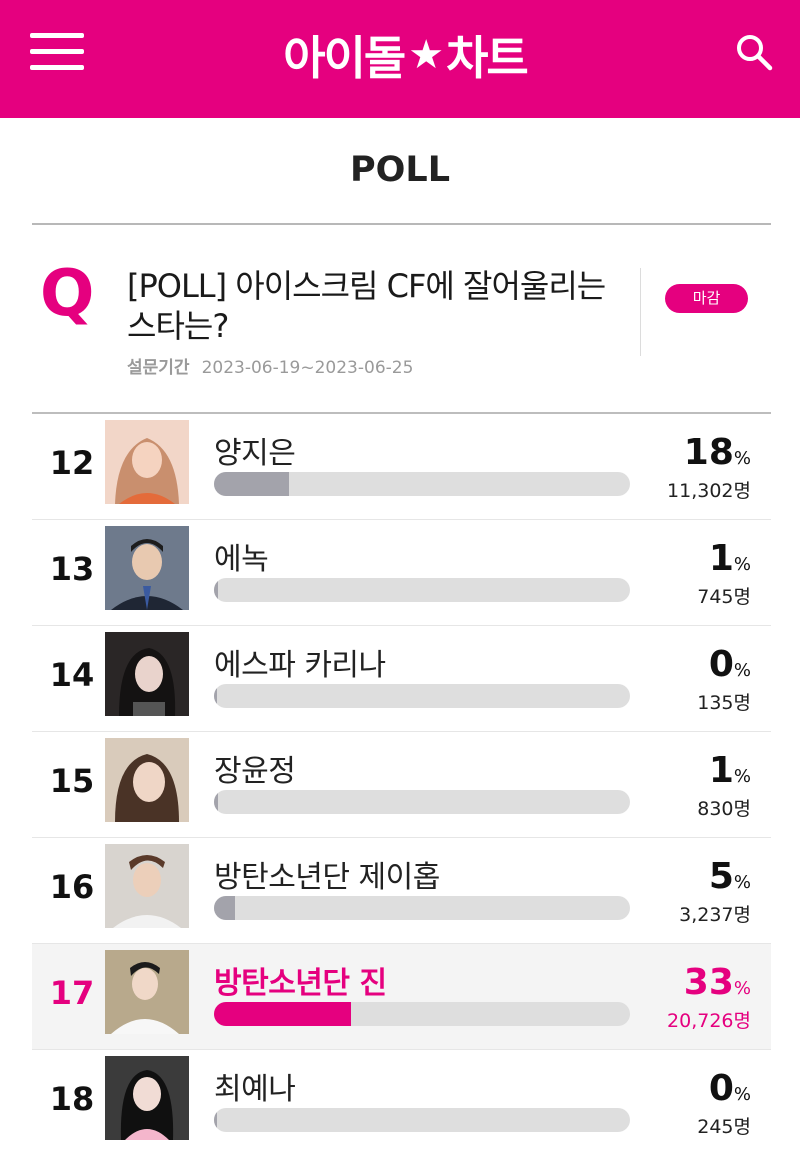  Describe the element at coordinates (72, 993) in the screenshot. I see `rank-number: 17` at that location.